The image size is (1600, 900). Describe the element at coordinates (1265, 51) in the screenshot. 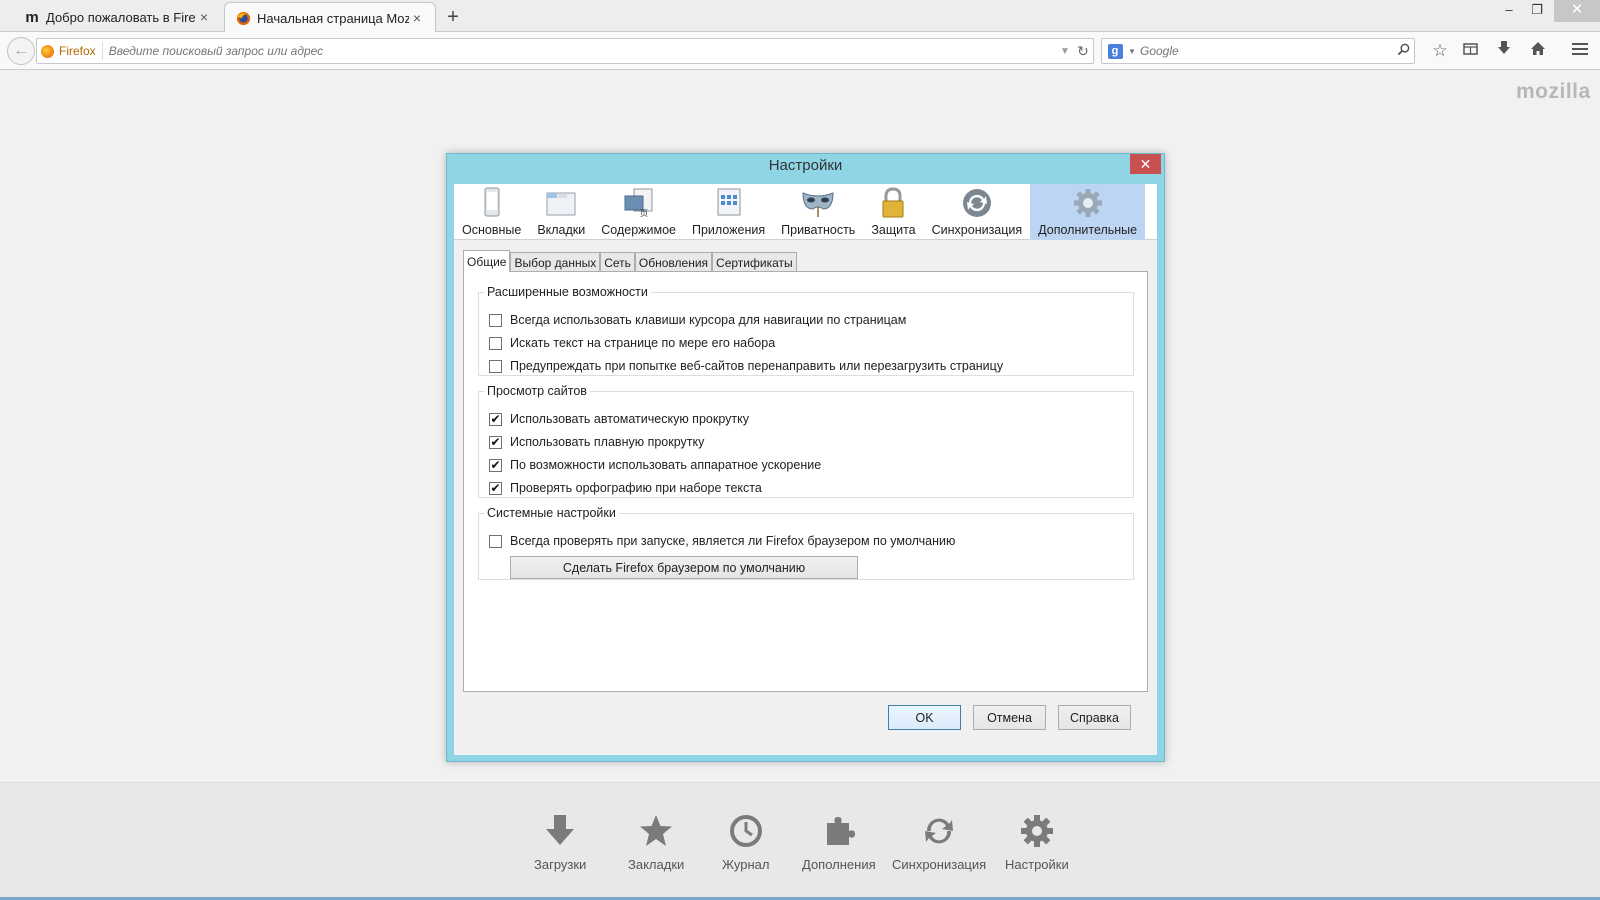

I see `search-input` at that location.